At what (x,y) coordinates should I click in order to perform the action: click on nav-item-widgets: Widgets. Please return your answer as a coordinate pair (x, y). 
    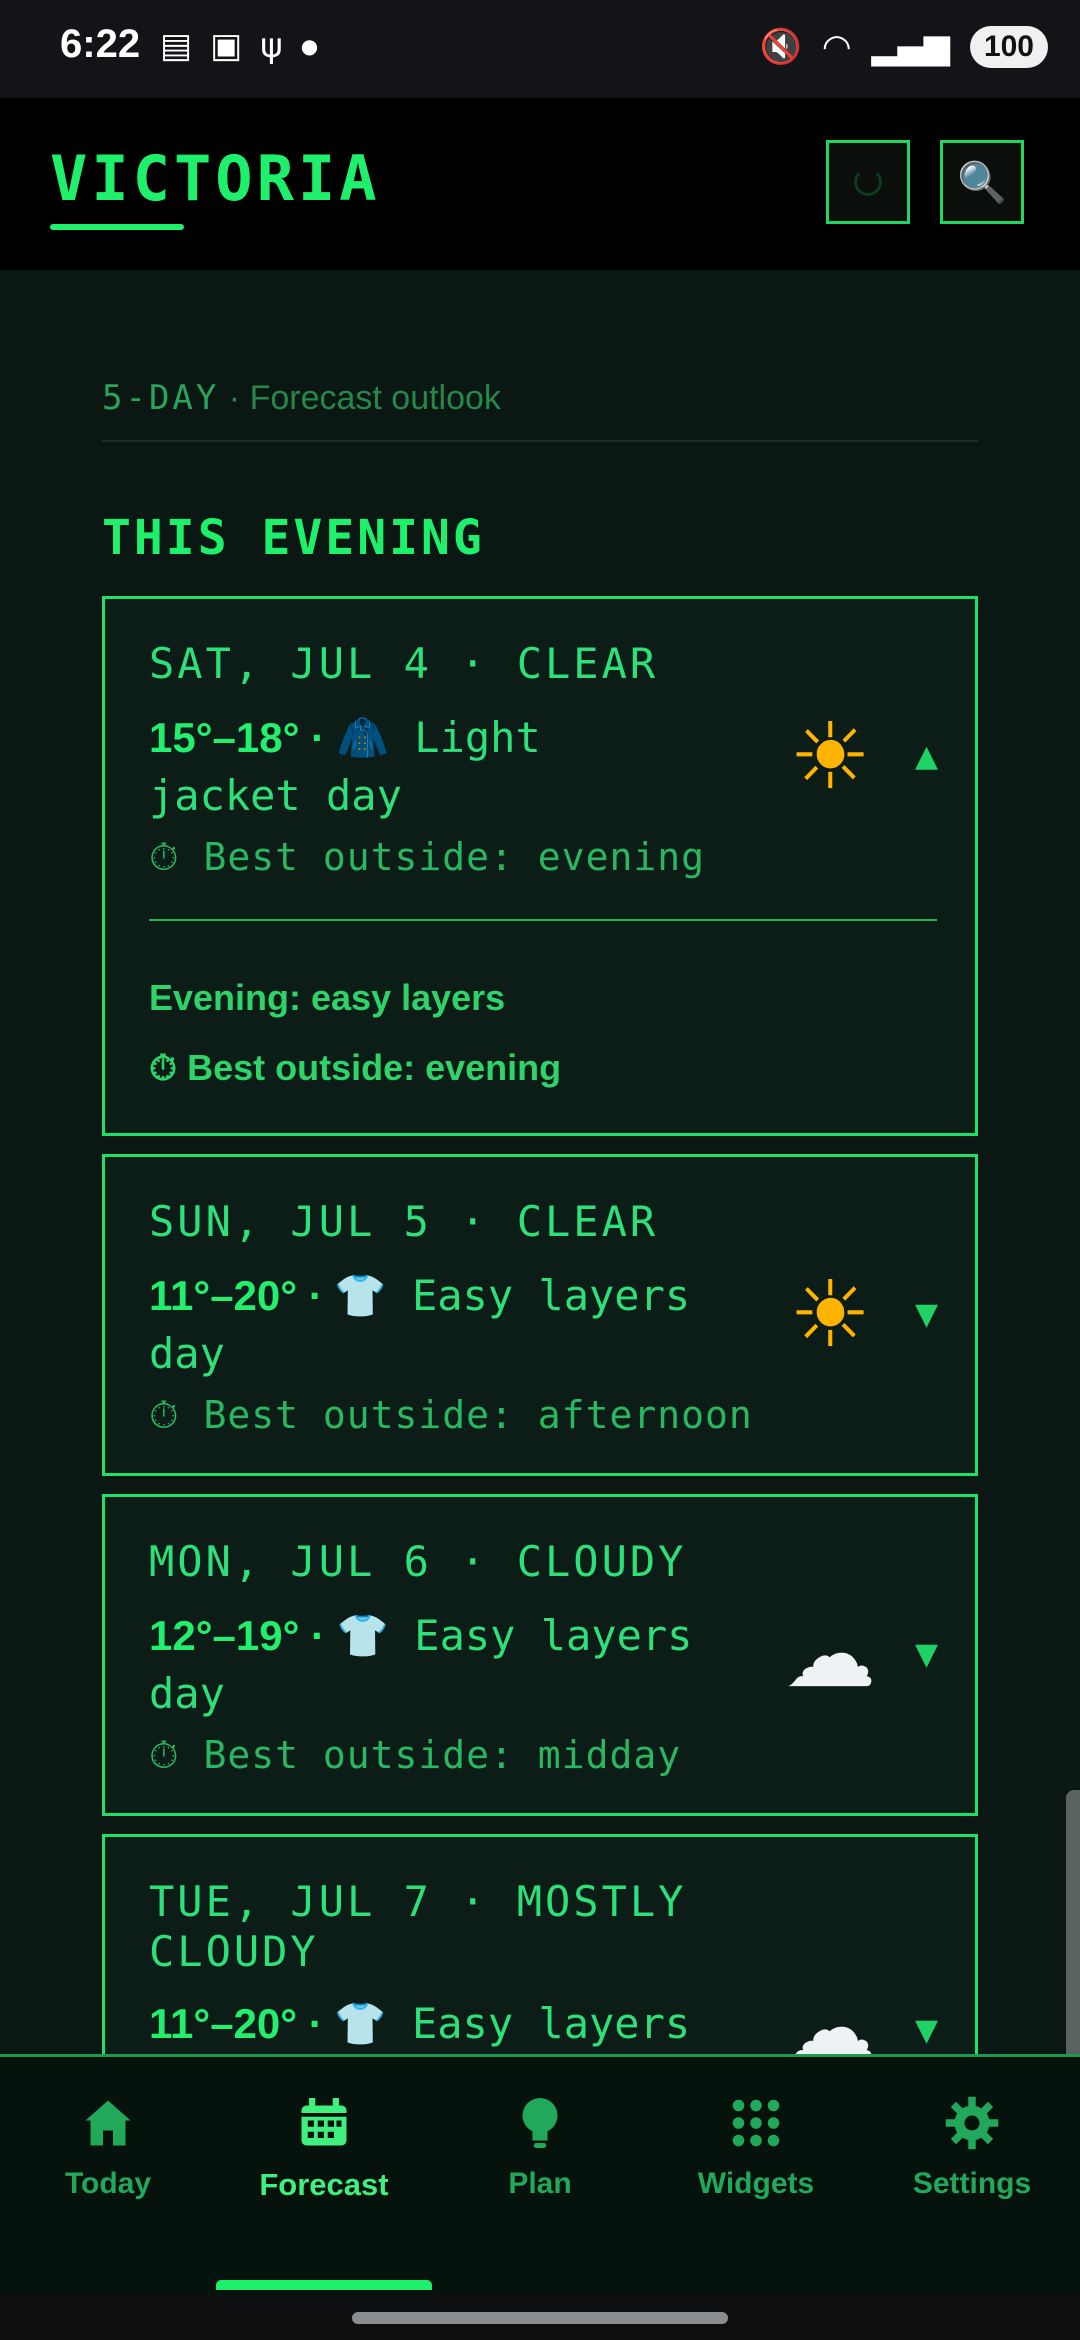
    Looking at the image, I should click on (756, 2144).